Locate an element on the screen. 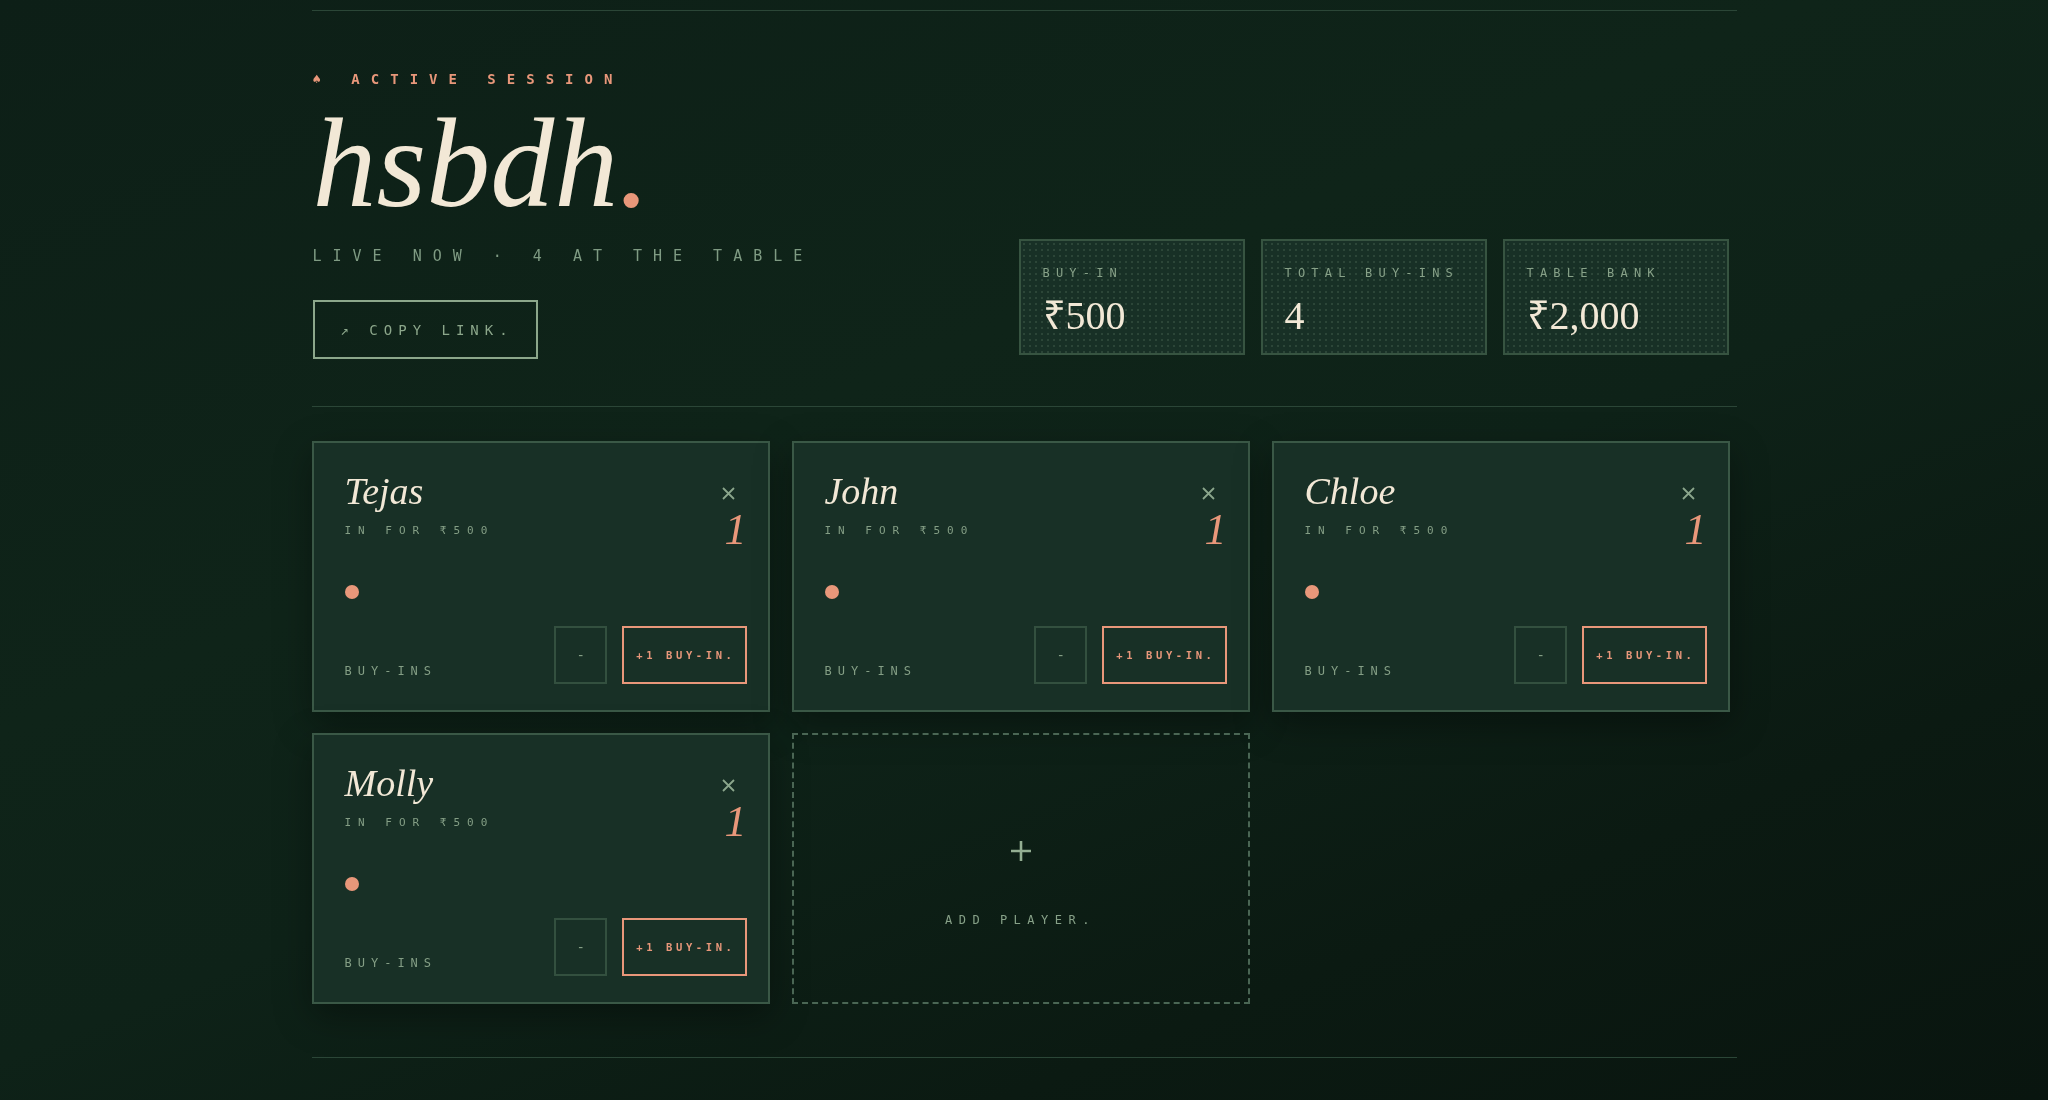 The image size is (2048, 1100). session-eyebrow: ♠ ACTIVE SESSION is located at coordinates (468, 79).